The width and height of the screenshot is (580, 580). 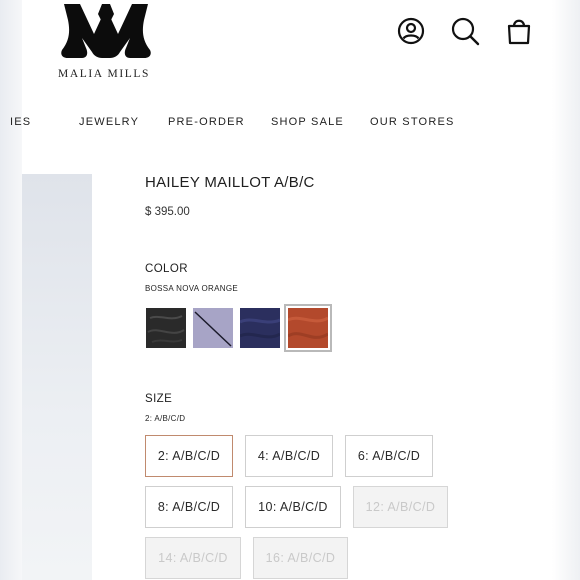 I want to click on product-image, so click(x=57, y=377).